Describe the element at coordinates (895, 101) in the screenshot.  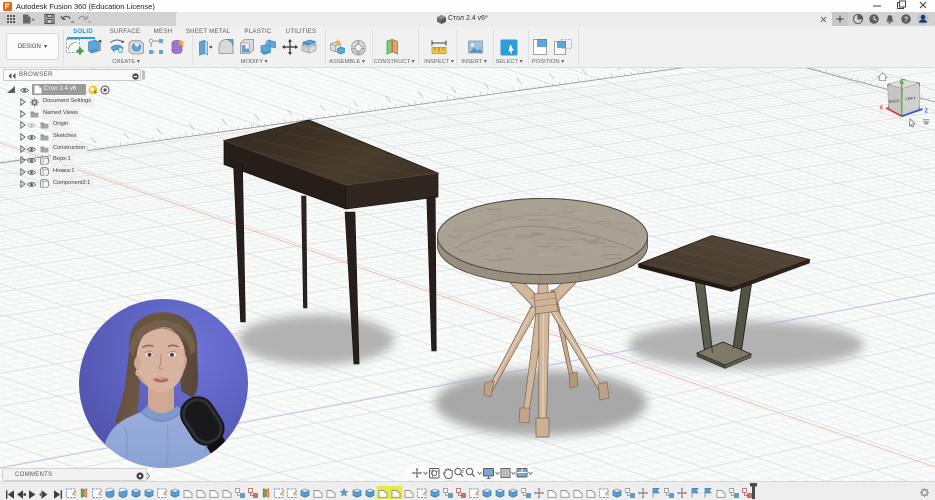
I see `svg-text: BACK` at that location.